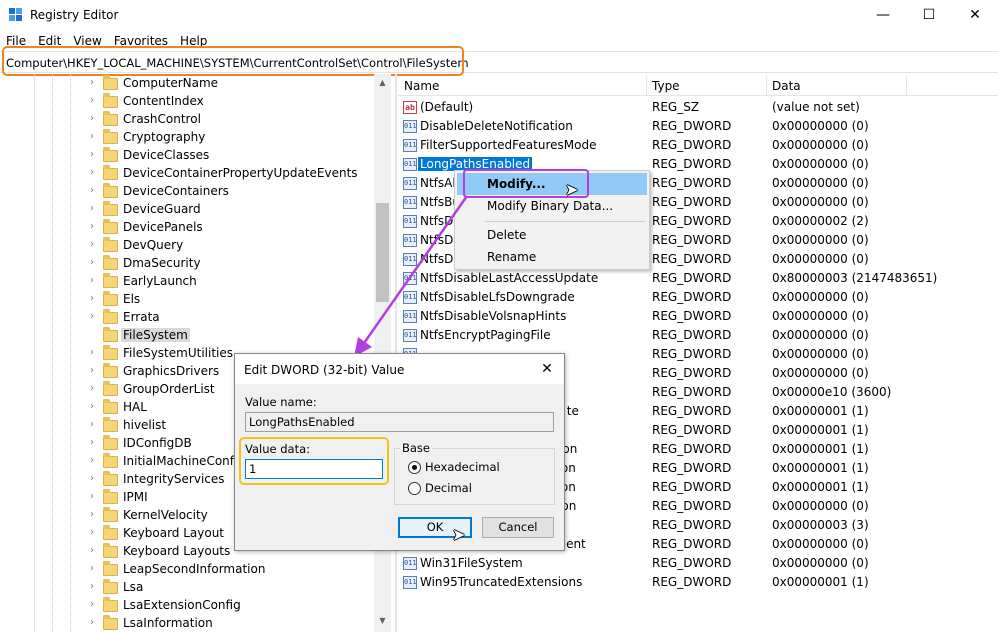  Describe the element at coordinates (188, 228) in the screenshot. I see `tree-item: › DevicePanels` at that location.